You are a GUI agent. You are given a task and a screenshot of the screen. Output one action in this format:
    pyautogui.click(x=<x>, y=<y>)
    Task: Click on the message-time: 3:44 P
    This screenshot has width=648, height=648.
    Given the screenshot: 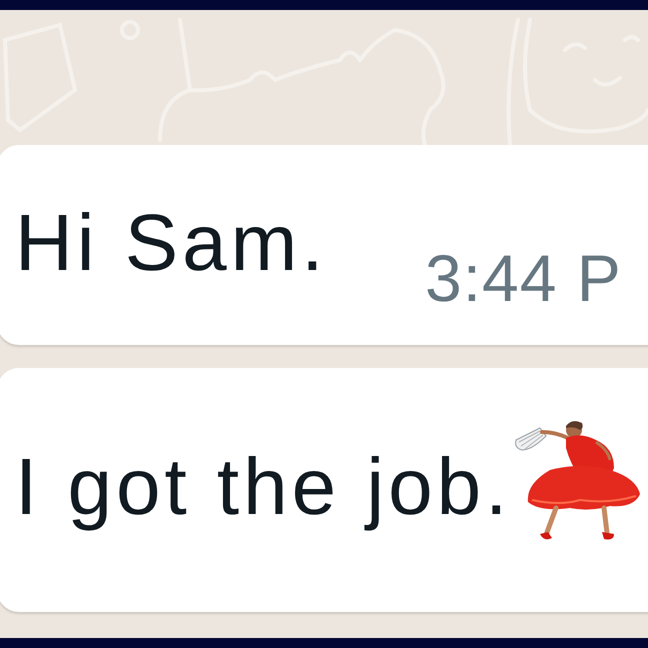 What is the action you would take?
    pyautogui.click(x=523, y=278)
    